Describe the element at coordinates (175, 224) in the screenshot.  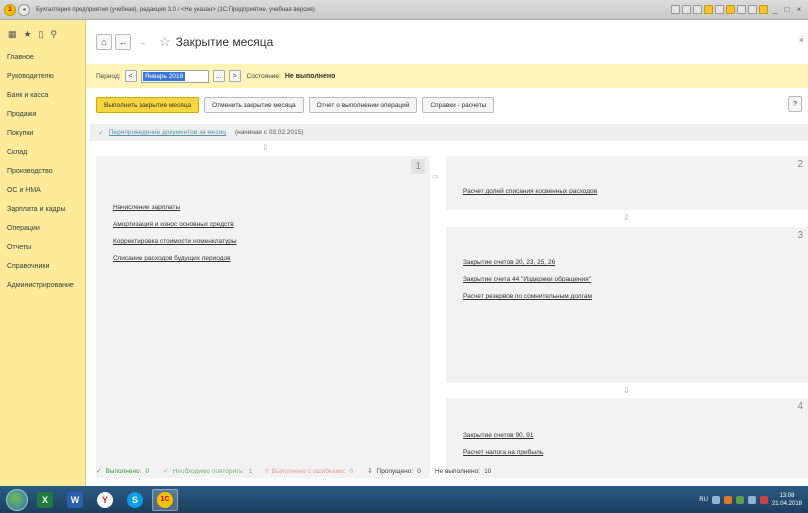
I see `op-depreciation-link: Амортизация и износ основных средств` at that location.